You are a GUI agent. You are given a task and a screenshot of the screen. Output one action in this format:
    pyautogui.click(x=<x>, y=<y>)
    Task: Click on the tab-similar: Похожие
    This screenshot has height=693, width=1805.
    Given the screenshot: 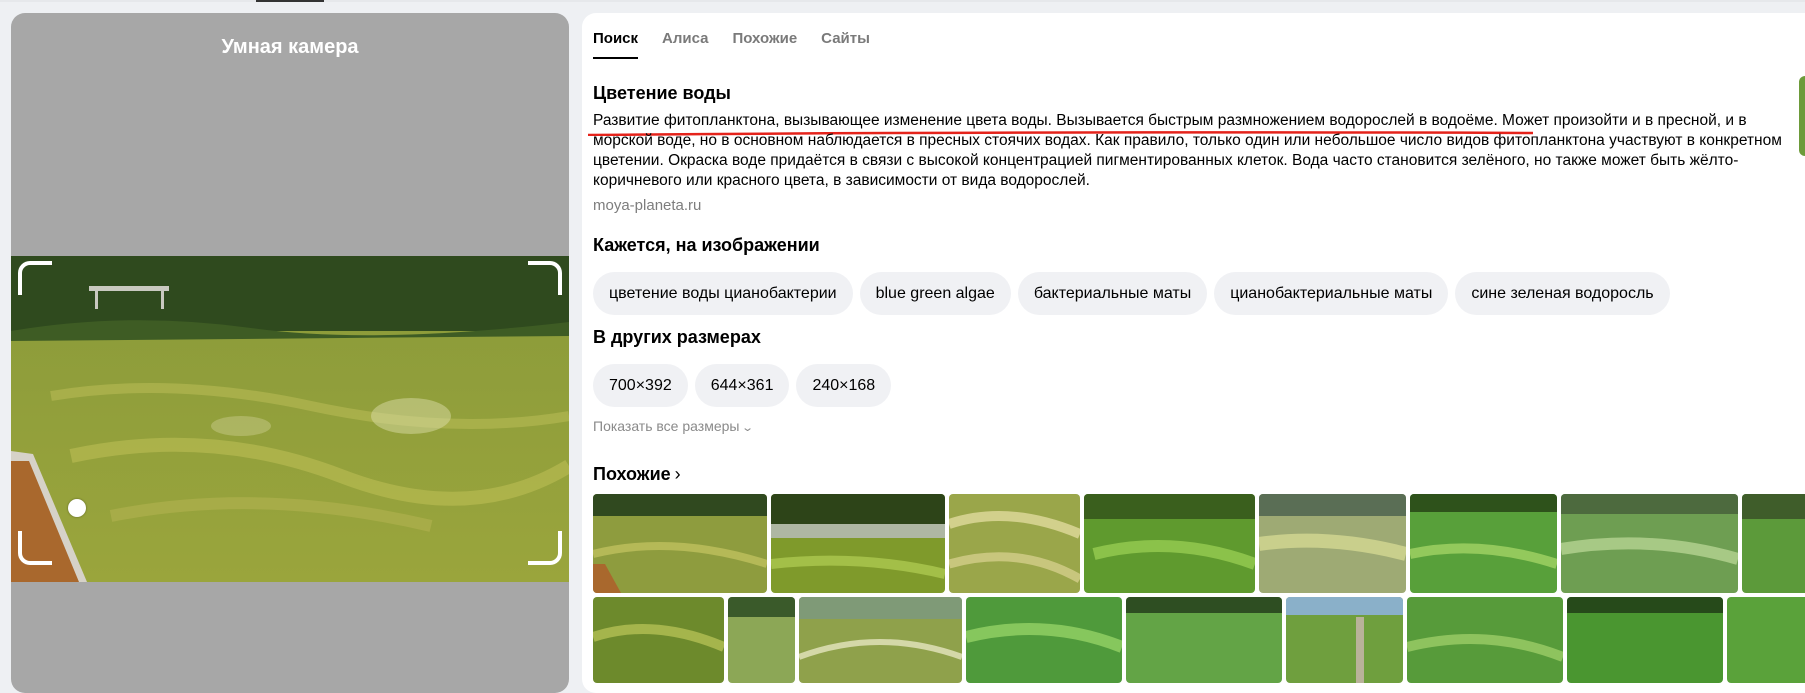 What is the action you would take?
    pyautogui.click(x=764, y=38)
    